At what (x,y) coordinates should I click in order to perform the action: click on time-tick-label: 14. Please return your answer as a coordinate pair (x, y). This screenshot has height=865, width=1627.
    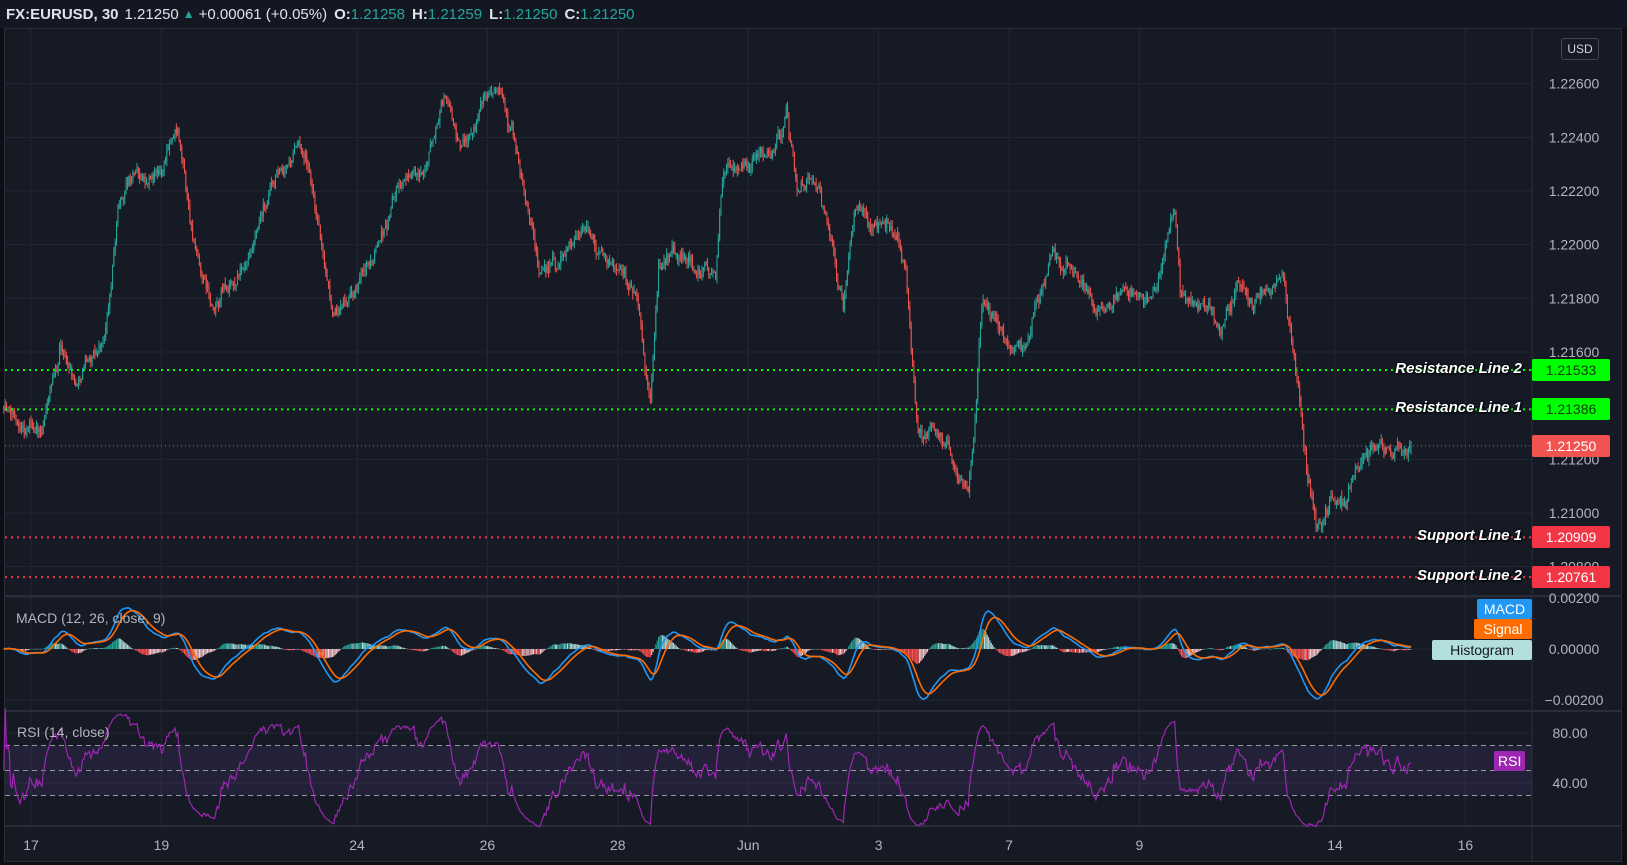
    Looking at the image, I should click on (1335, 845).